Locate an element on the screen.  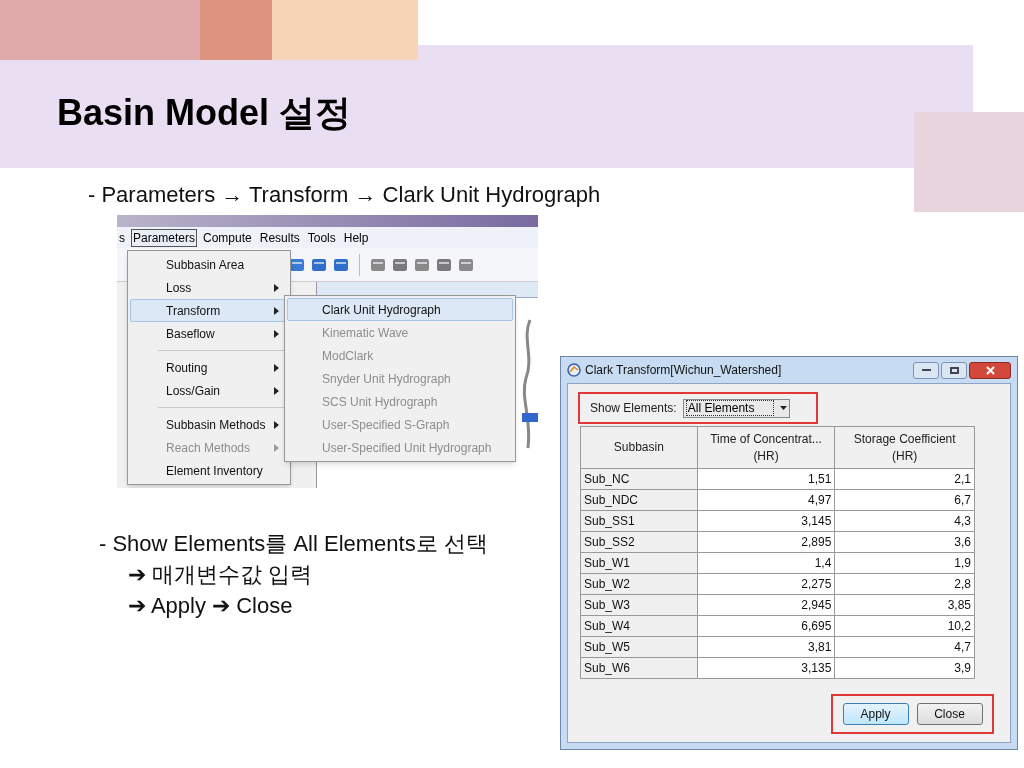
menu-item: Loss/Gain is located at coordinates (209, 390).